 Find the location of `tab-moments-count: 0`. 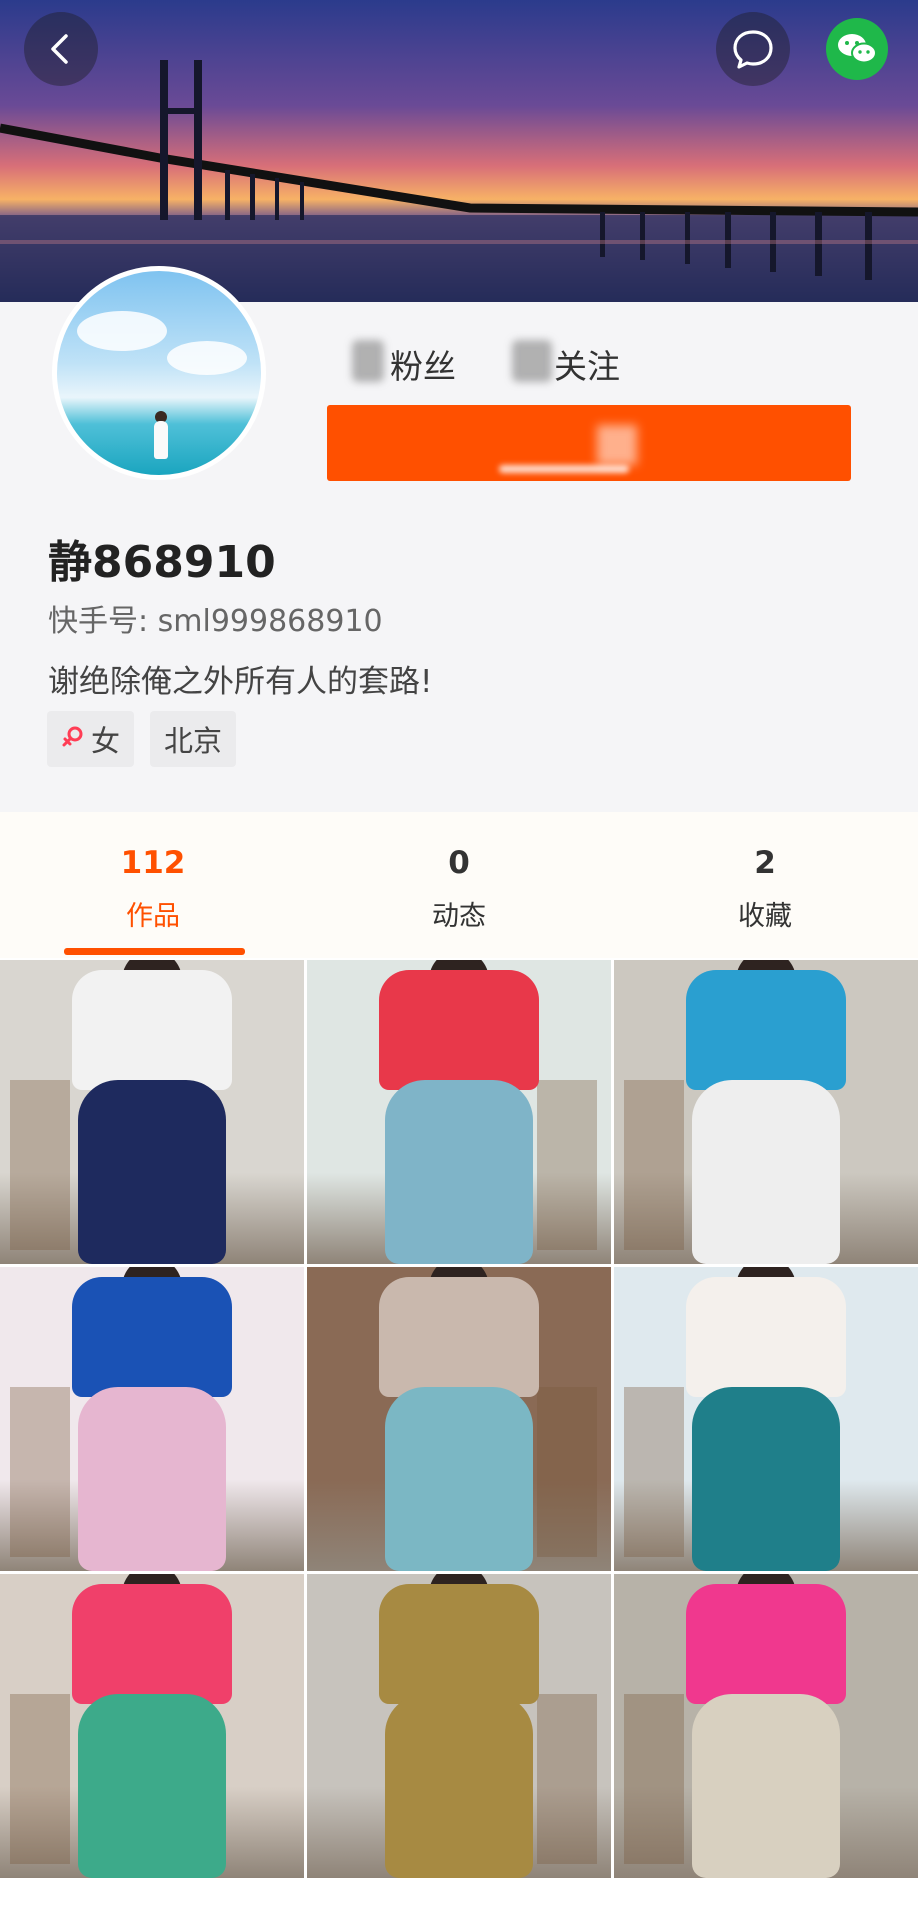

tab-moments-count: 0 is located at coordinates (459, 863).